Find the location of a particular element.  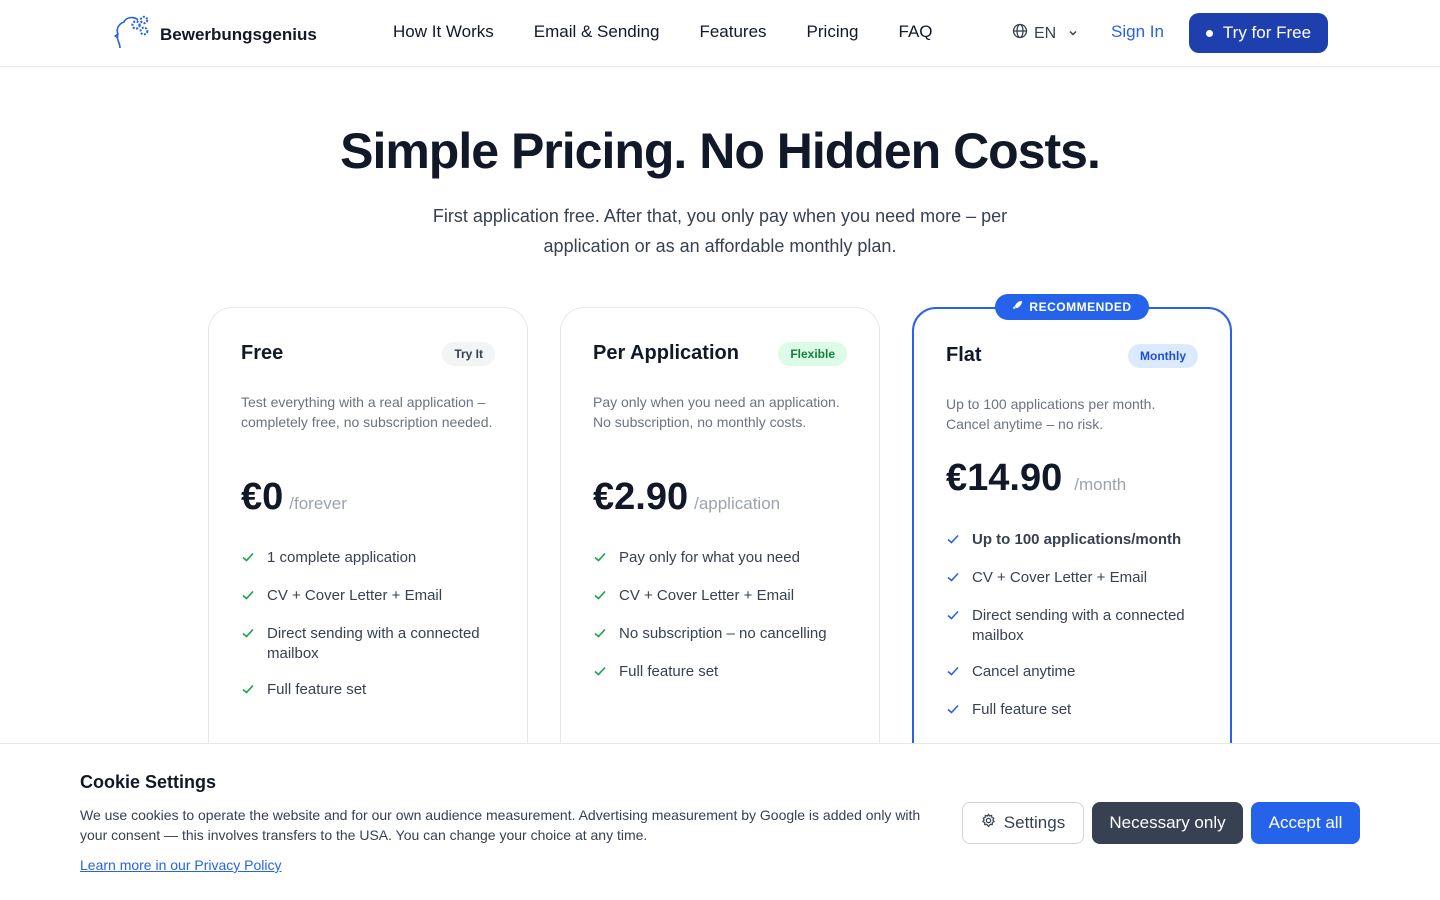

feature-item: Pay only for what you need is located at coordinates (721, 559).